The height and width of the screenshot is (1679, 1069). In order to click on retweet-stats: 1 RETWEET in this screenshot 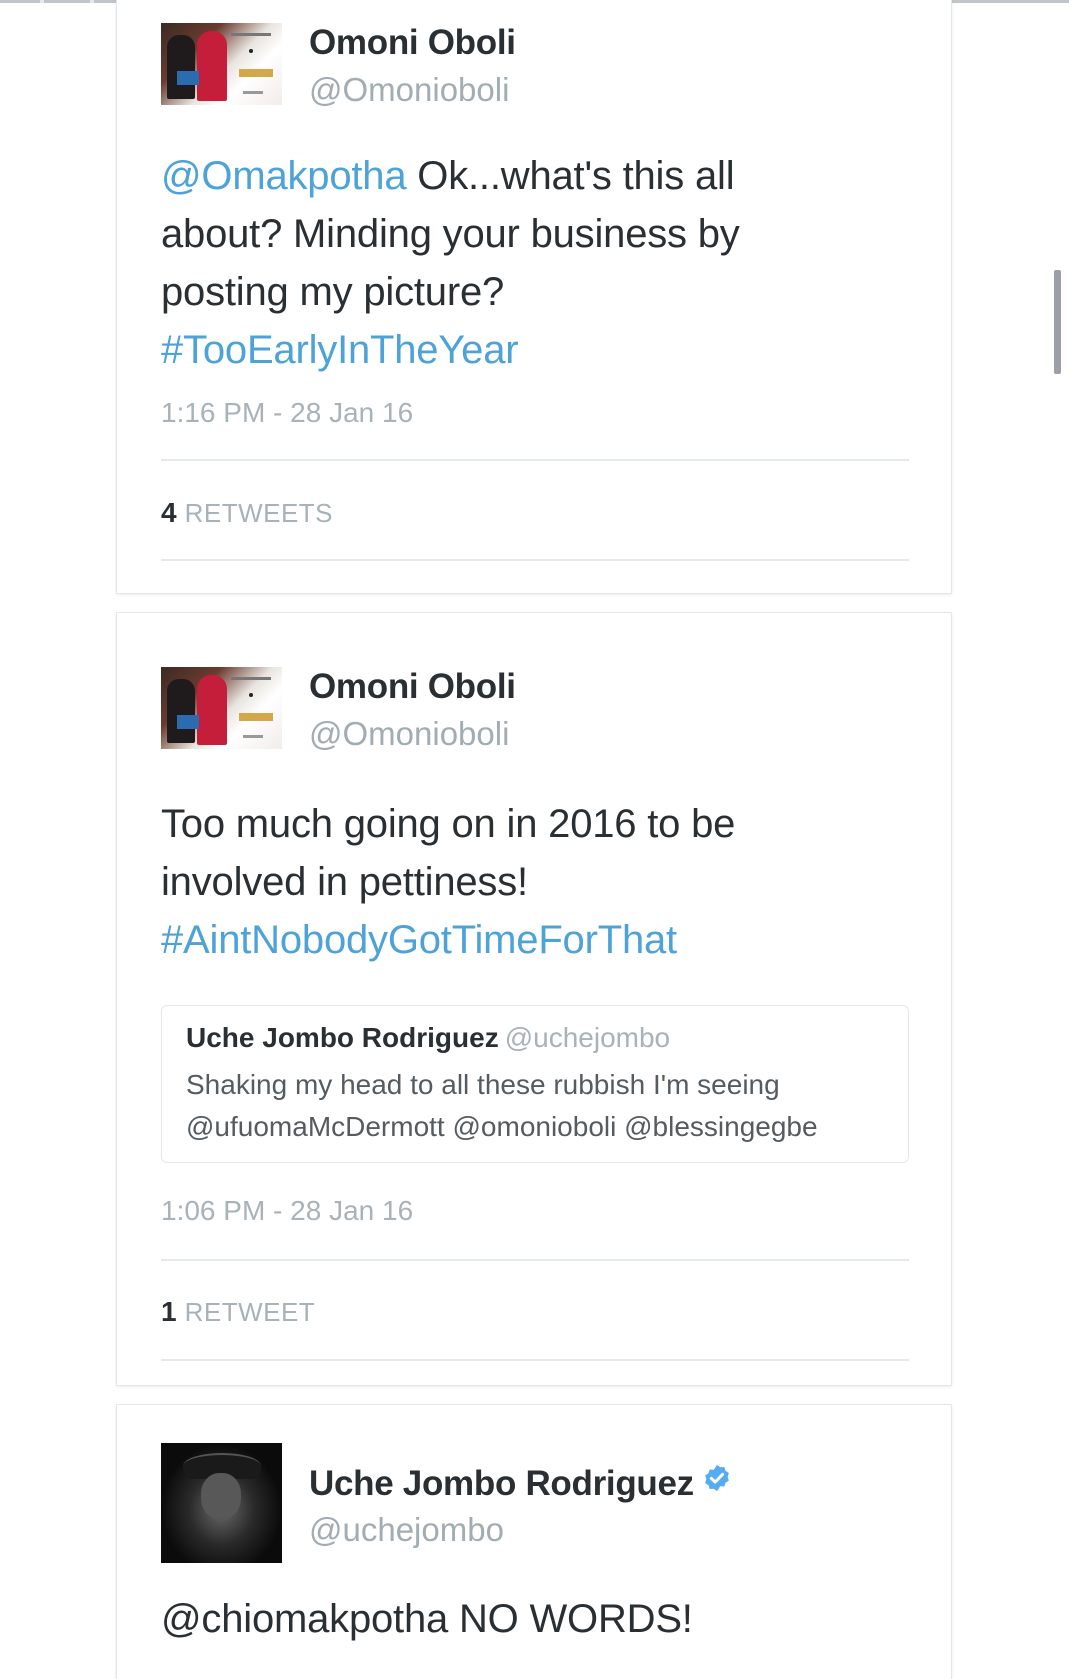, I will do `click(238, 1312)`.